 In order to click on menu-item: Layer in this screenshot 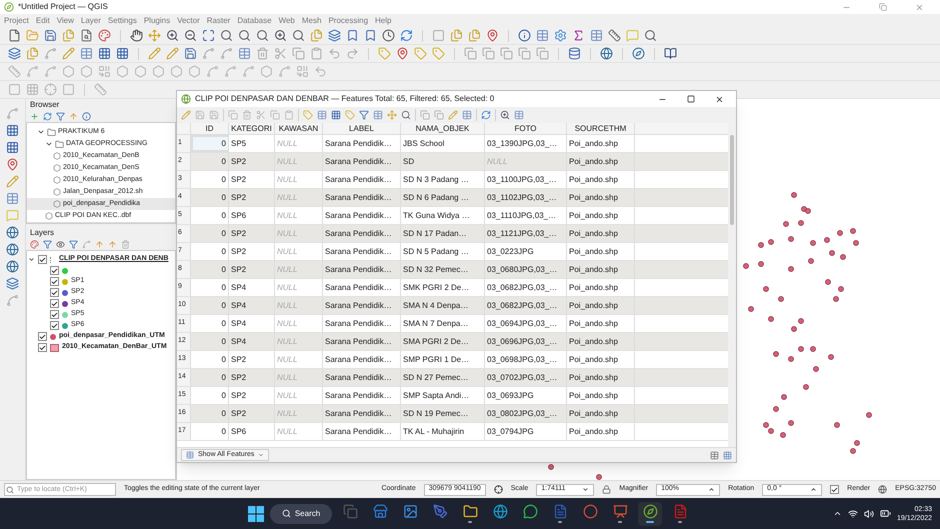, I will do `click(90, 20)`.